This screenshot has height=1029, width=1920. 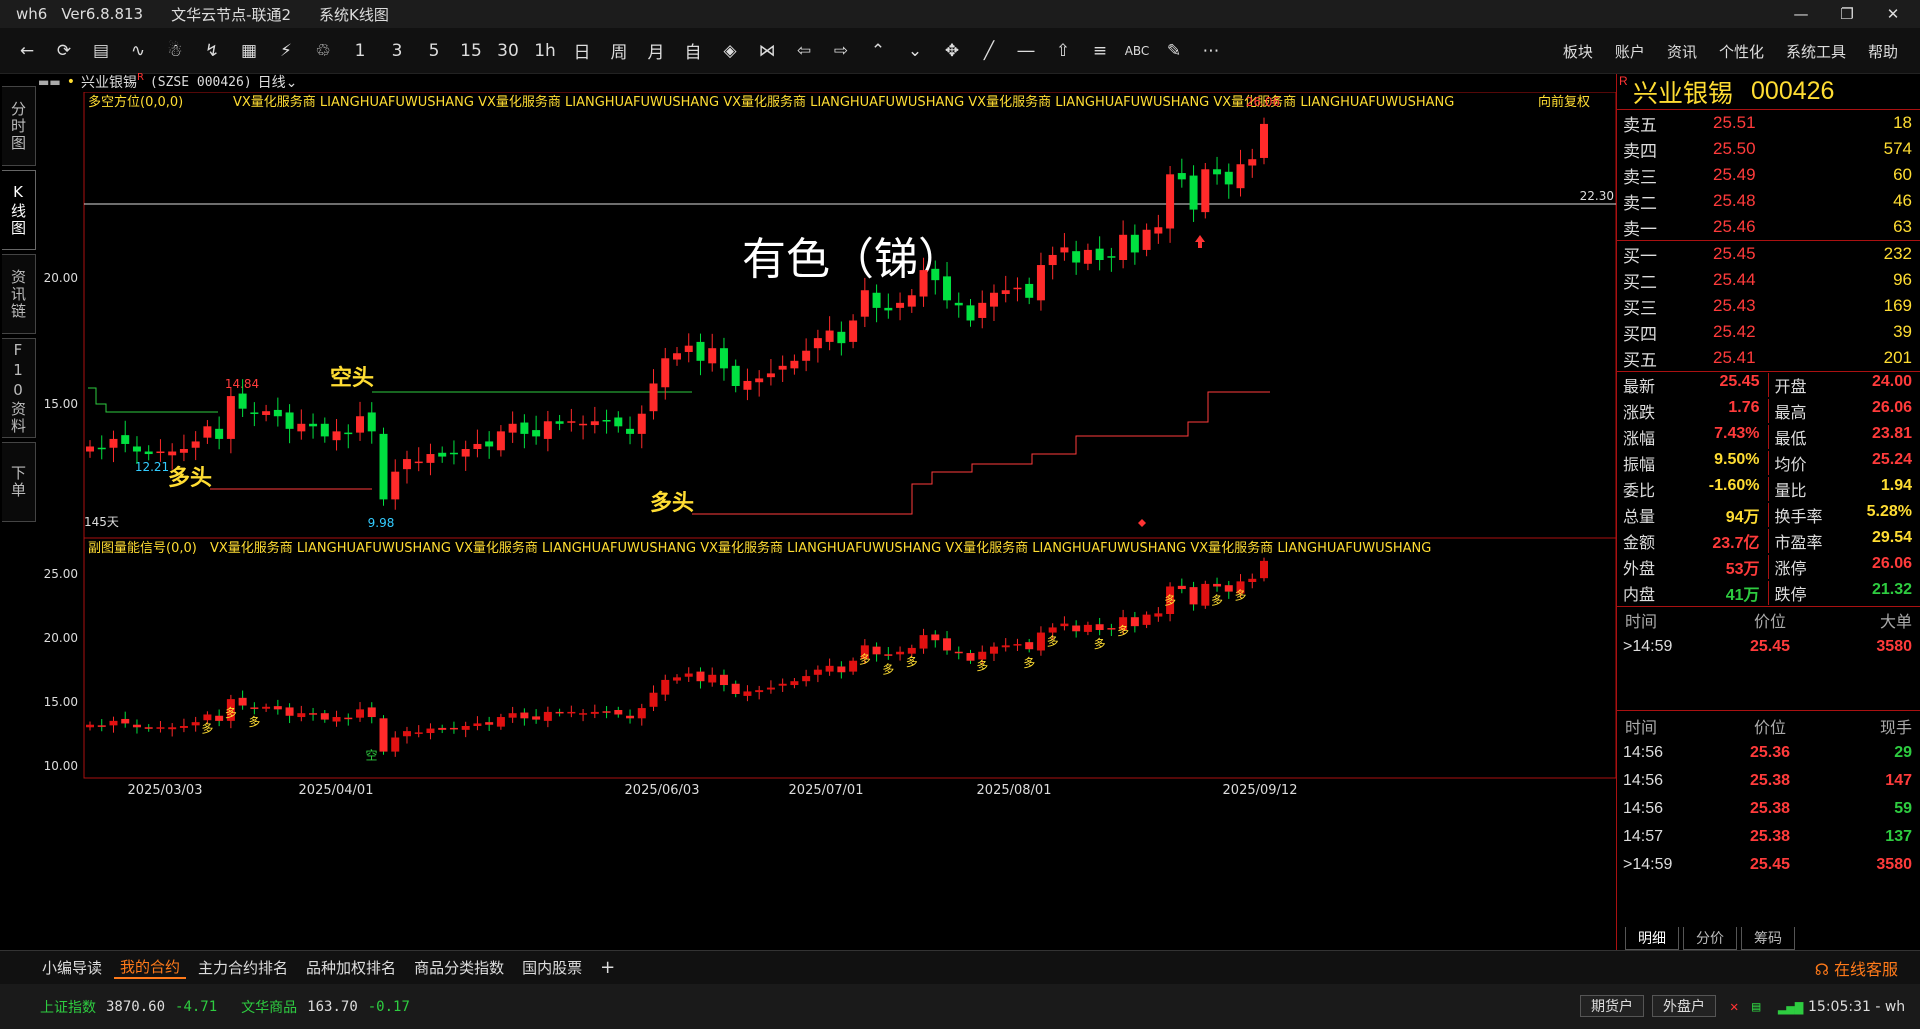 I want to click on minimize-icon: —, so click(x=1801, y=14).